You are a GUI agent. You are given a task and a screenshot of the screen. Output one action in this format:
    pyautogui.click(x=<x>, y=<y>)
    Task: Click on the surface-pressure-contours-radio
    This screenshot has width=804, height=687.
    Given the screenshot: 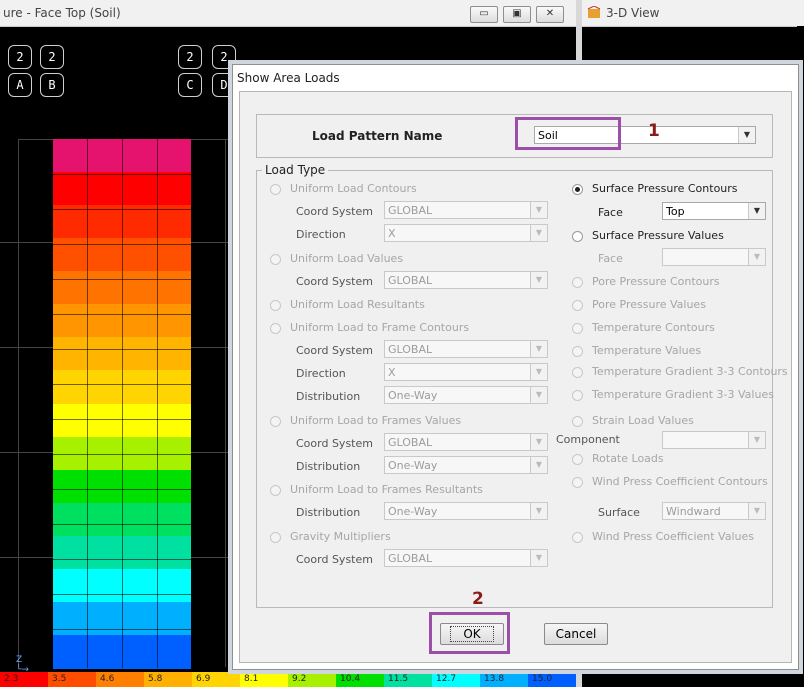 What is the action you would take?
    pyautogui.click(x=577, y=189)
    